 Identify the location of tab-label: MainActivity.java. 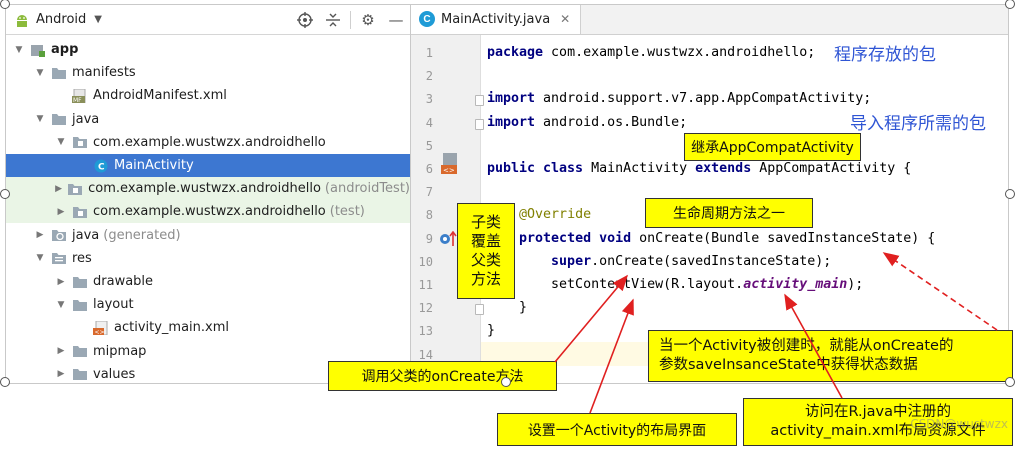
(496, 19).